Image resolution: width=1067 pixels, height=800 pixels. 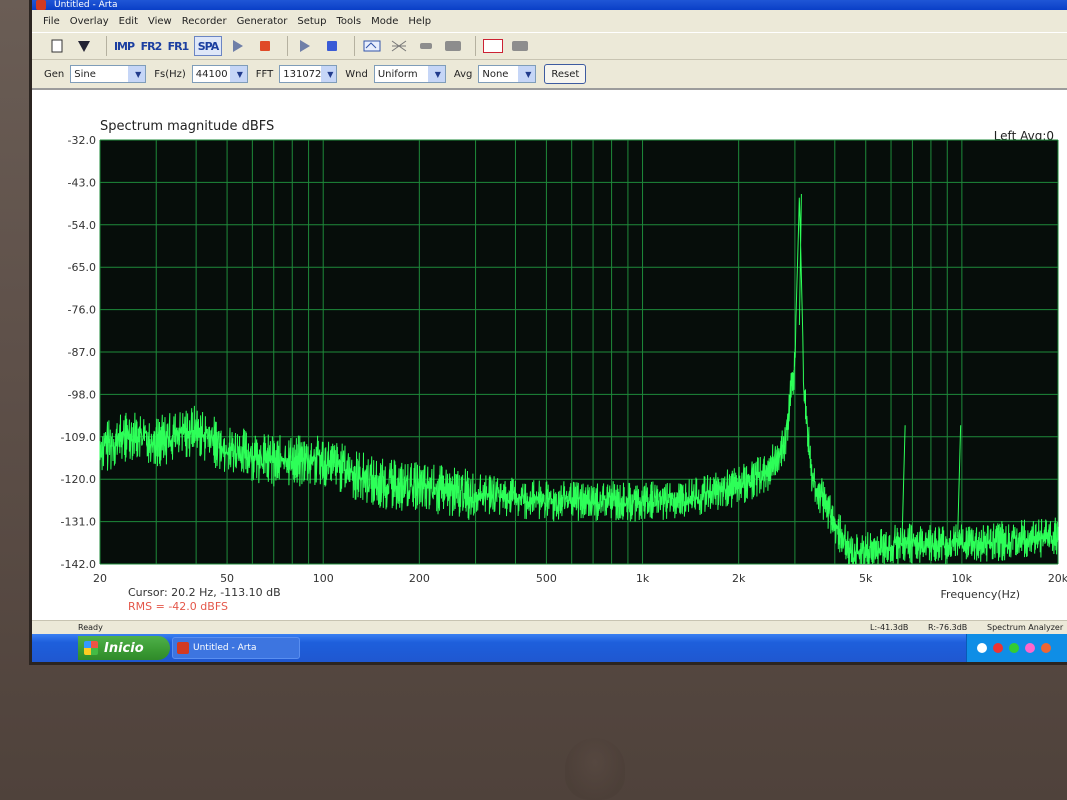 I want to click on record-icon, so click(x=372, y=46).